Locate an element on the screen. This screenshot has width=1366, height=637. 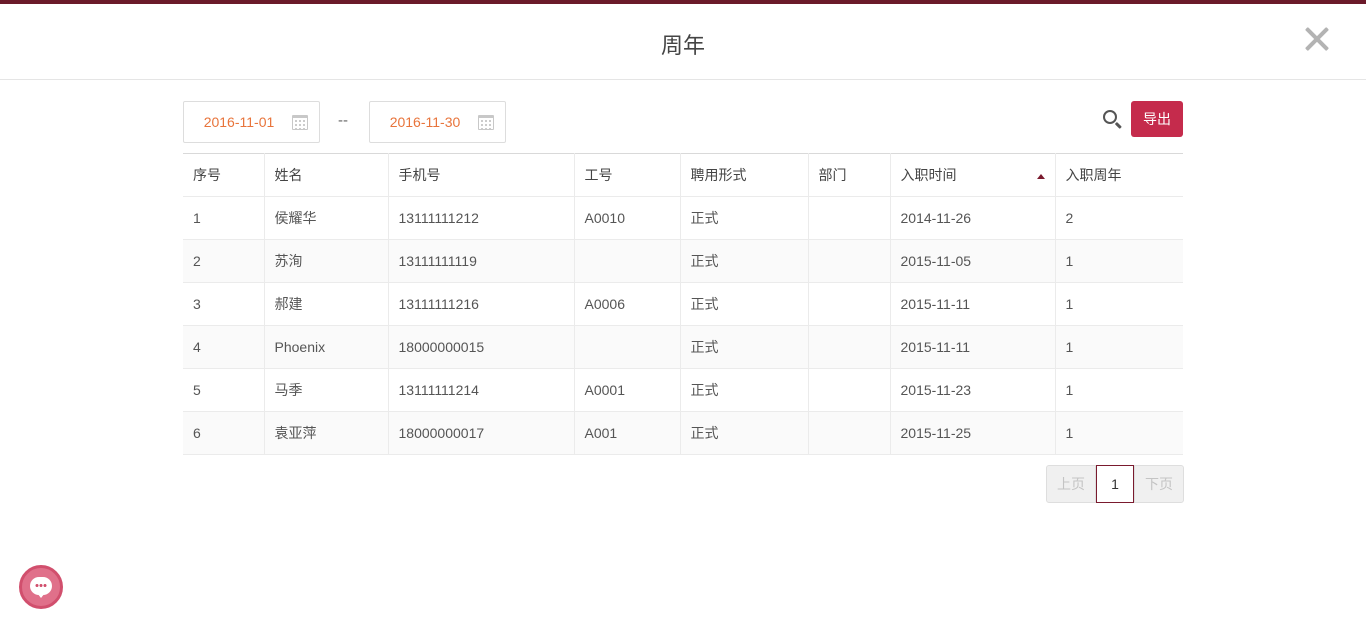
dialog-title: 周年 is located at coordinates (682, 45).